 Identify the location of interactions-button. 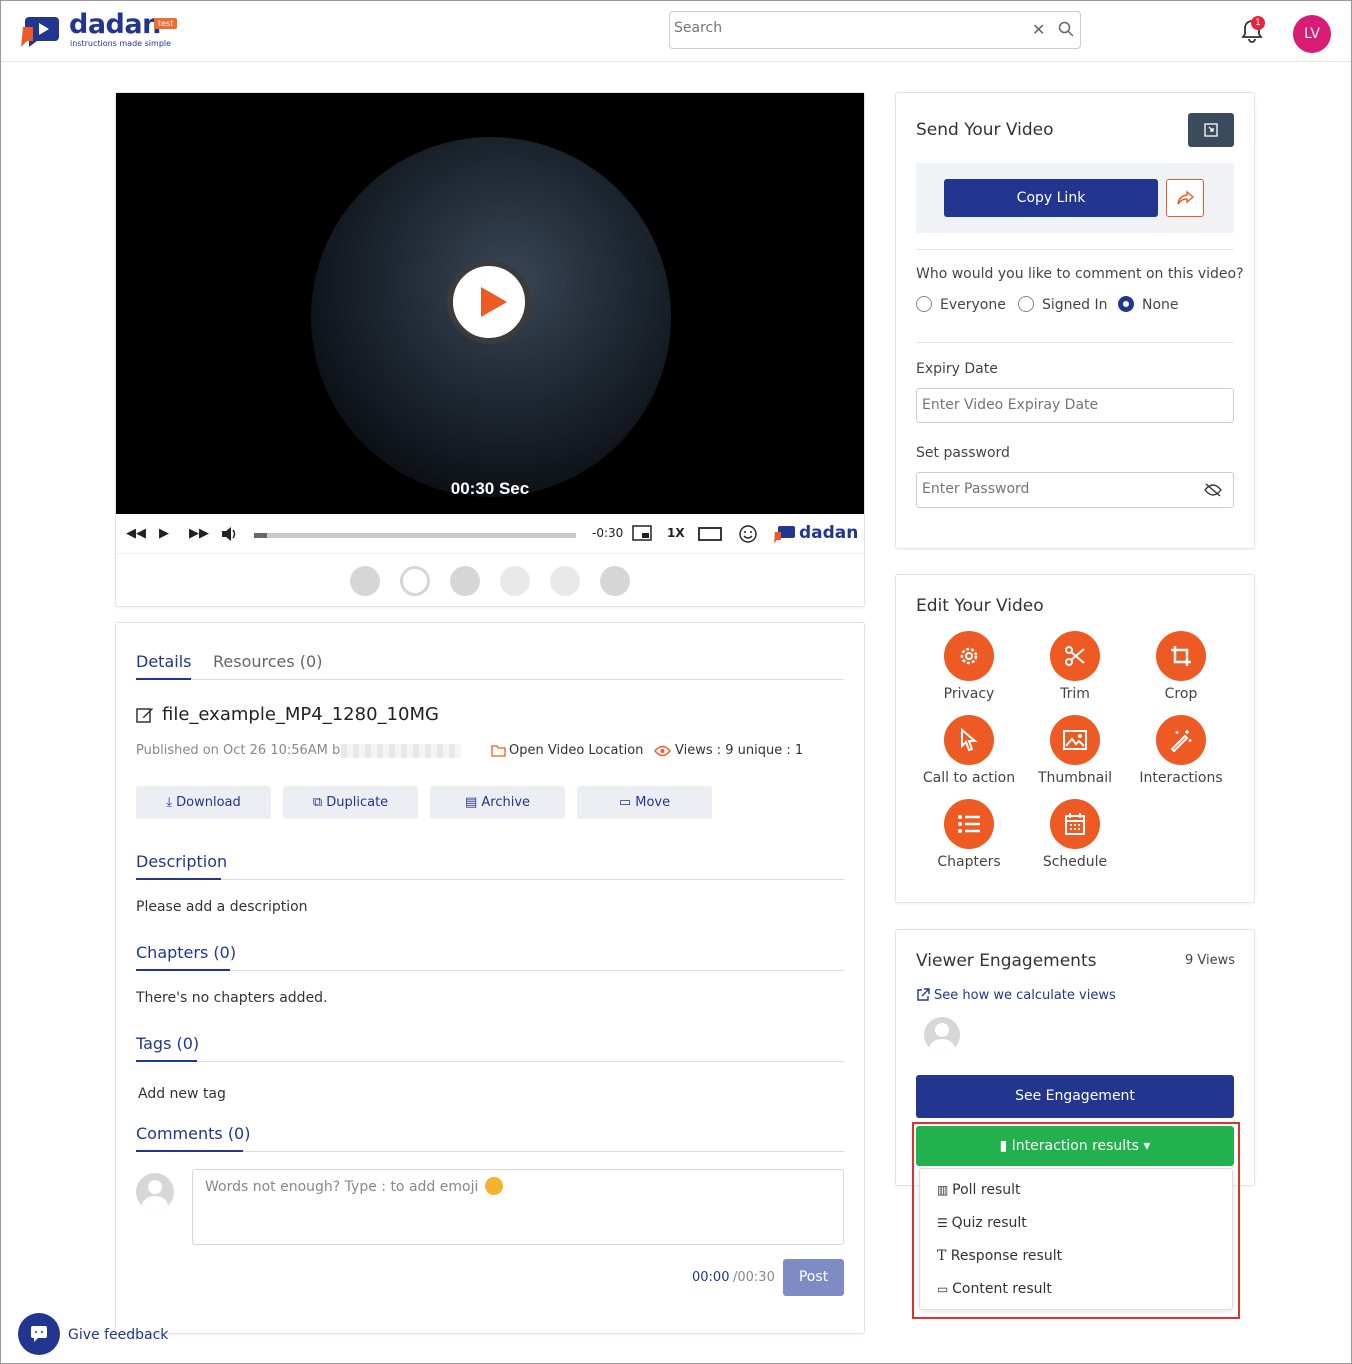
(1181, 740).